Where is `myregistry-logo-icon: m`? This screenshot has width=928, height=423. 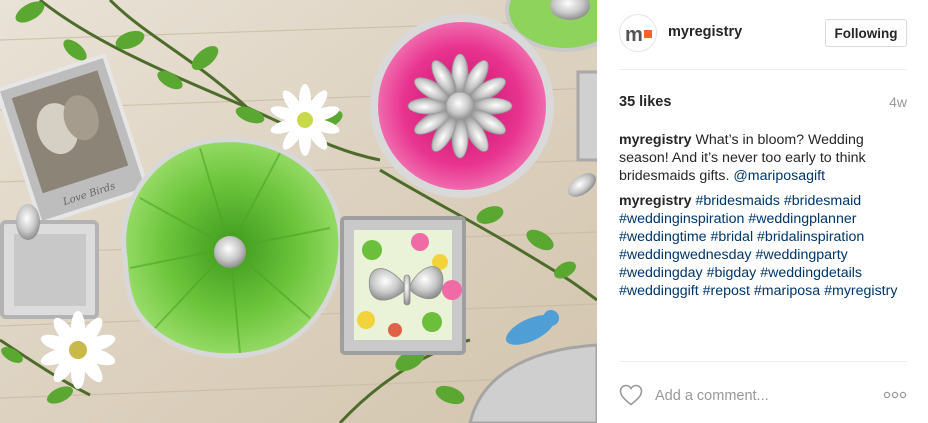
myregistry-logo-icon: m is located at coordinates (638, 35).